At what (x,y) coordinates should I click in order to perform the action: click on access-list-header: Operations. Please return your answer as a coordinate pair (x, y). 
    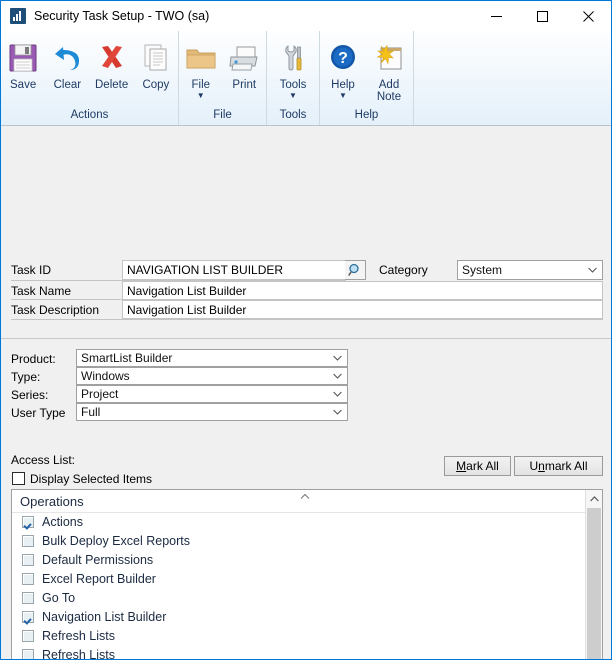
    Looking at the image, I should click on (307, 501).